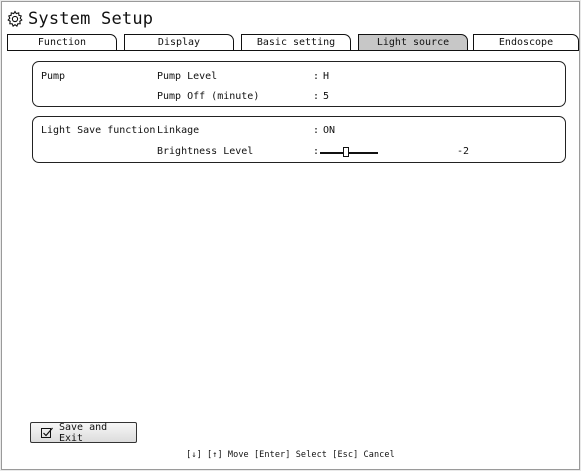 The height and width of the screenshot is (471, 581). What do you see at coordinates (208, 97) in the screenshot?
I see `pump-off-label: Pump Off (minute)` at bounding box center [208, 97].